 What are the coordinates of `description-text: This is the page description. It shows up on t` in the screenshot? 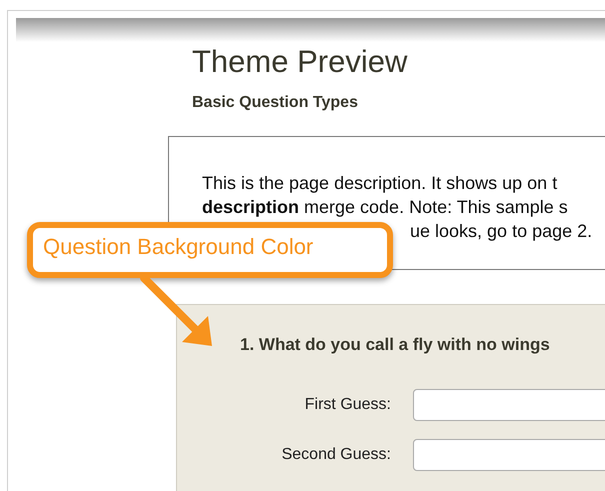 It's located at (380, 183).